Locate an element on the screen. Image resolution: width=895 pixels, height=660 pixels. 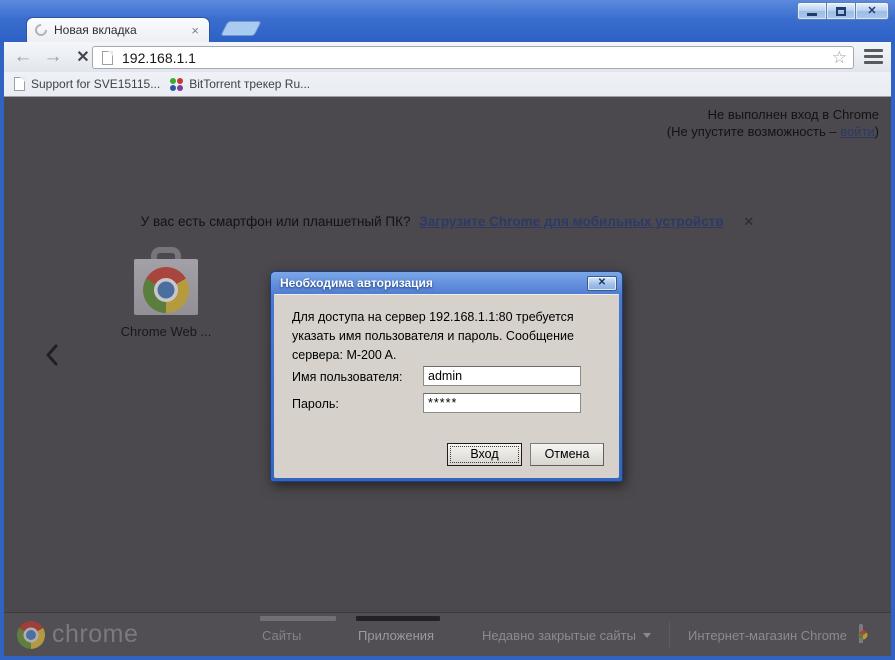
password-label: Пароль: is located at coordinates (315, 404).